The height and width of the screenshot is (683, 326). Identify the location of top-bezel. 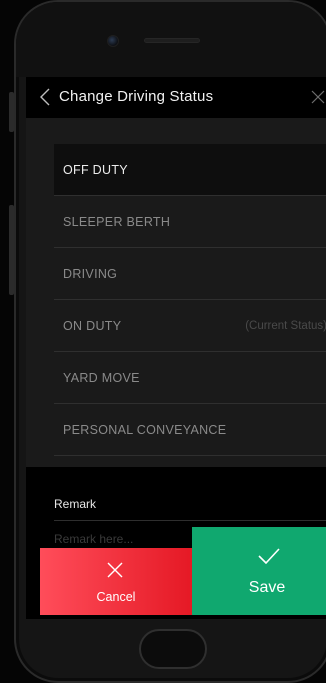
(171, 39).